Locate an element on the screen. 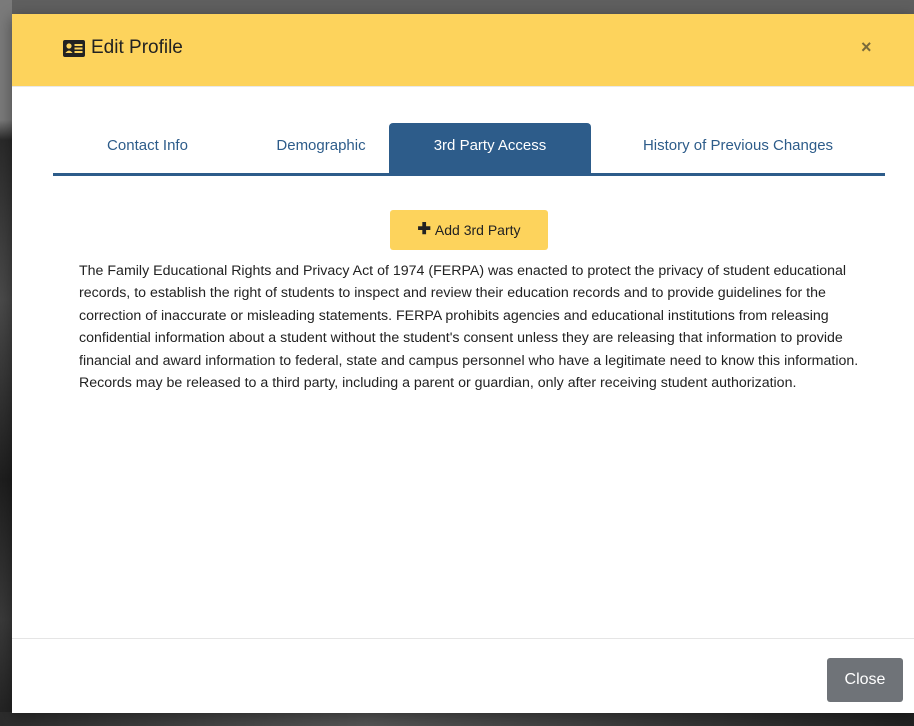 This screenshot has height=726, width=914. backdrop-left-strip is located at coordinates (6, 363).